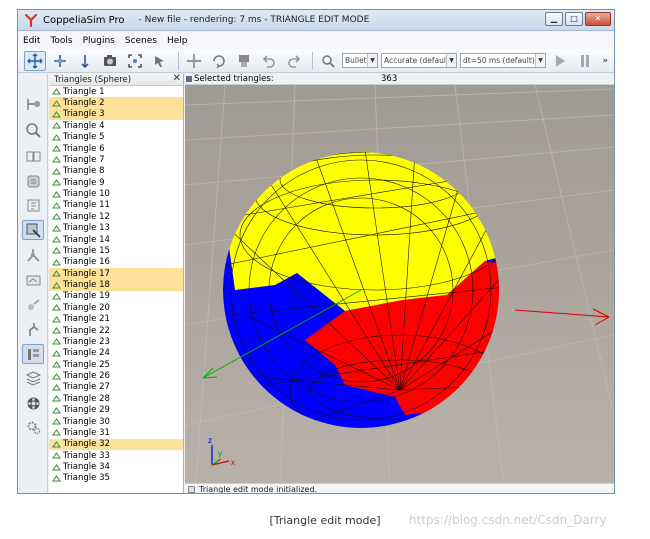  What do you see at coordinates (244, 61) in the screenshot?
I see `assemble-button` at bounding box center [244, 61].